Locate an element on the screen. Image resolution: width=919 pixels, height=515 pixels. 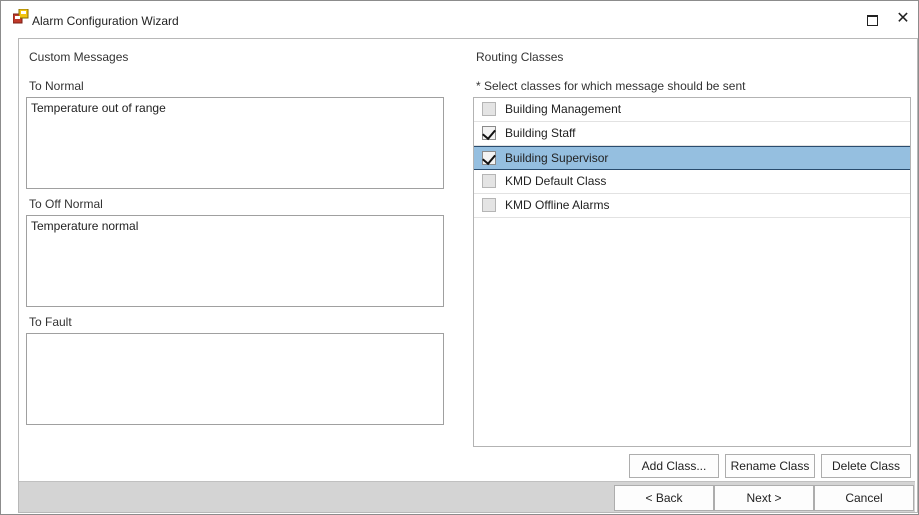
to-normal-textbox: Temperature out of range is located at coordinates (235, 143).